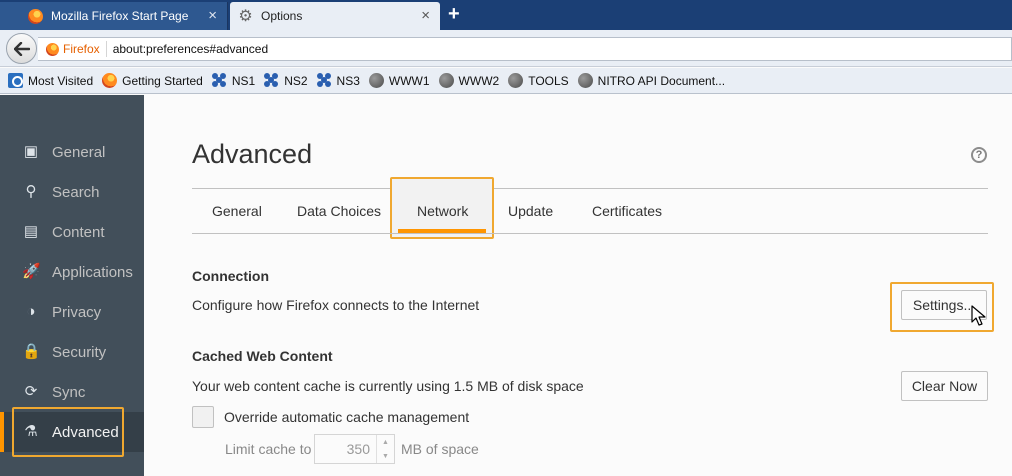 Image resolution: width=1012 pixels, height=476 pixels. What do you see at coordinates (245, 16) in the screenshot?
I see `gear-icon: ⚙` at bounding box center [245, 16].